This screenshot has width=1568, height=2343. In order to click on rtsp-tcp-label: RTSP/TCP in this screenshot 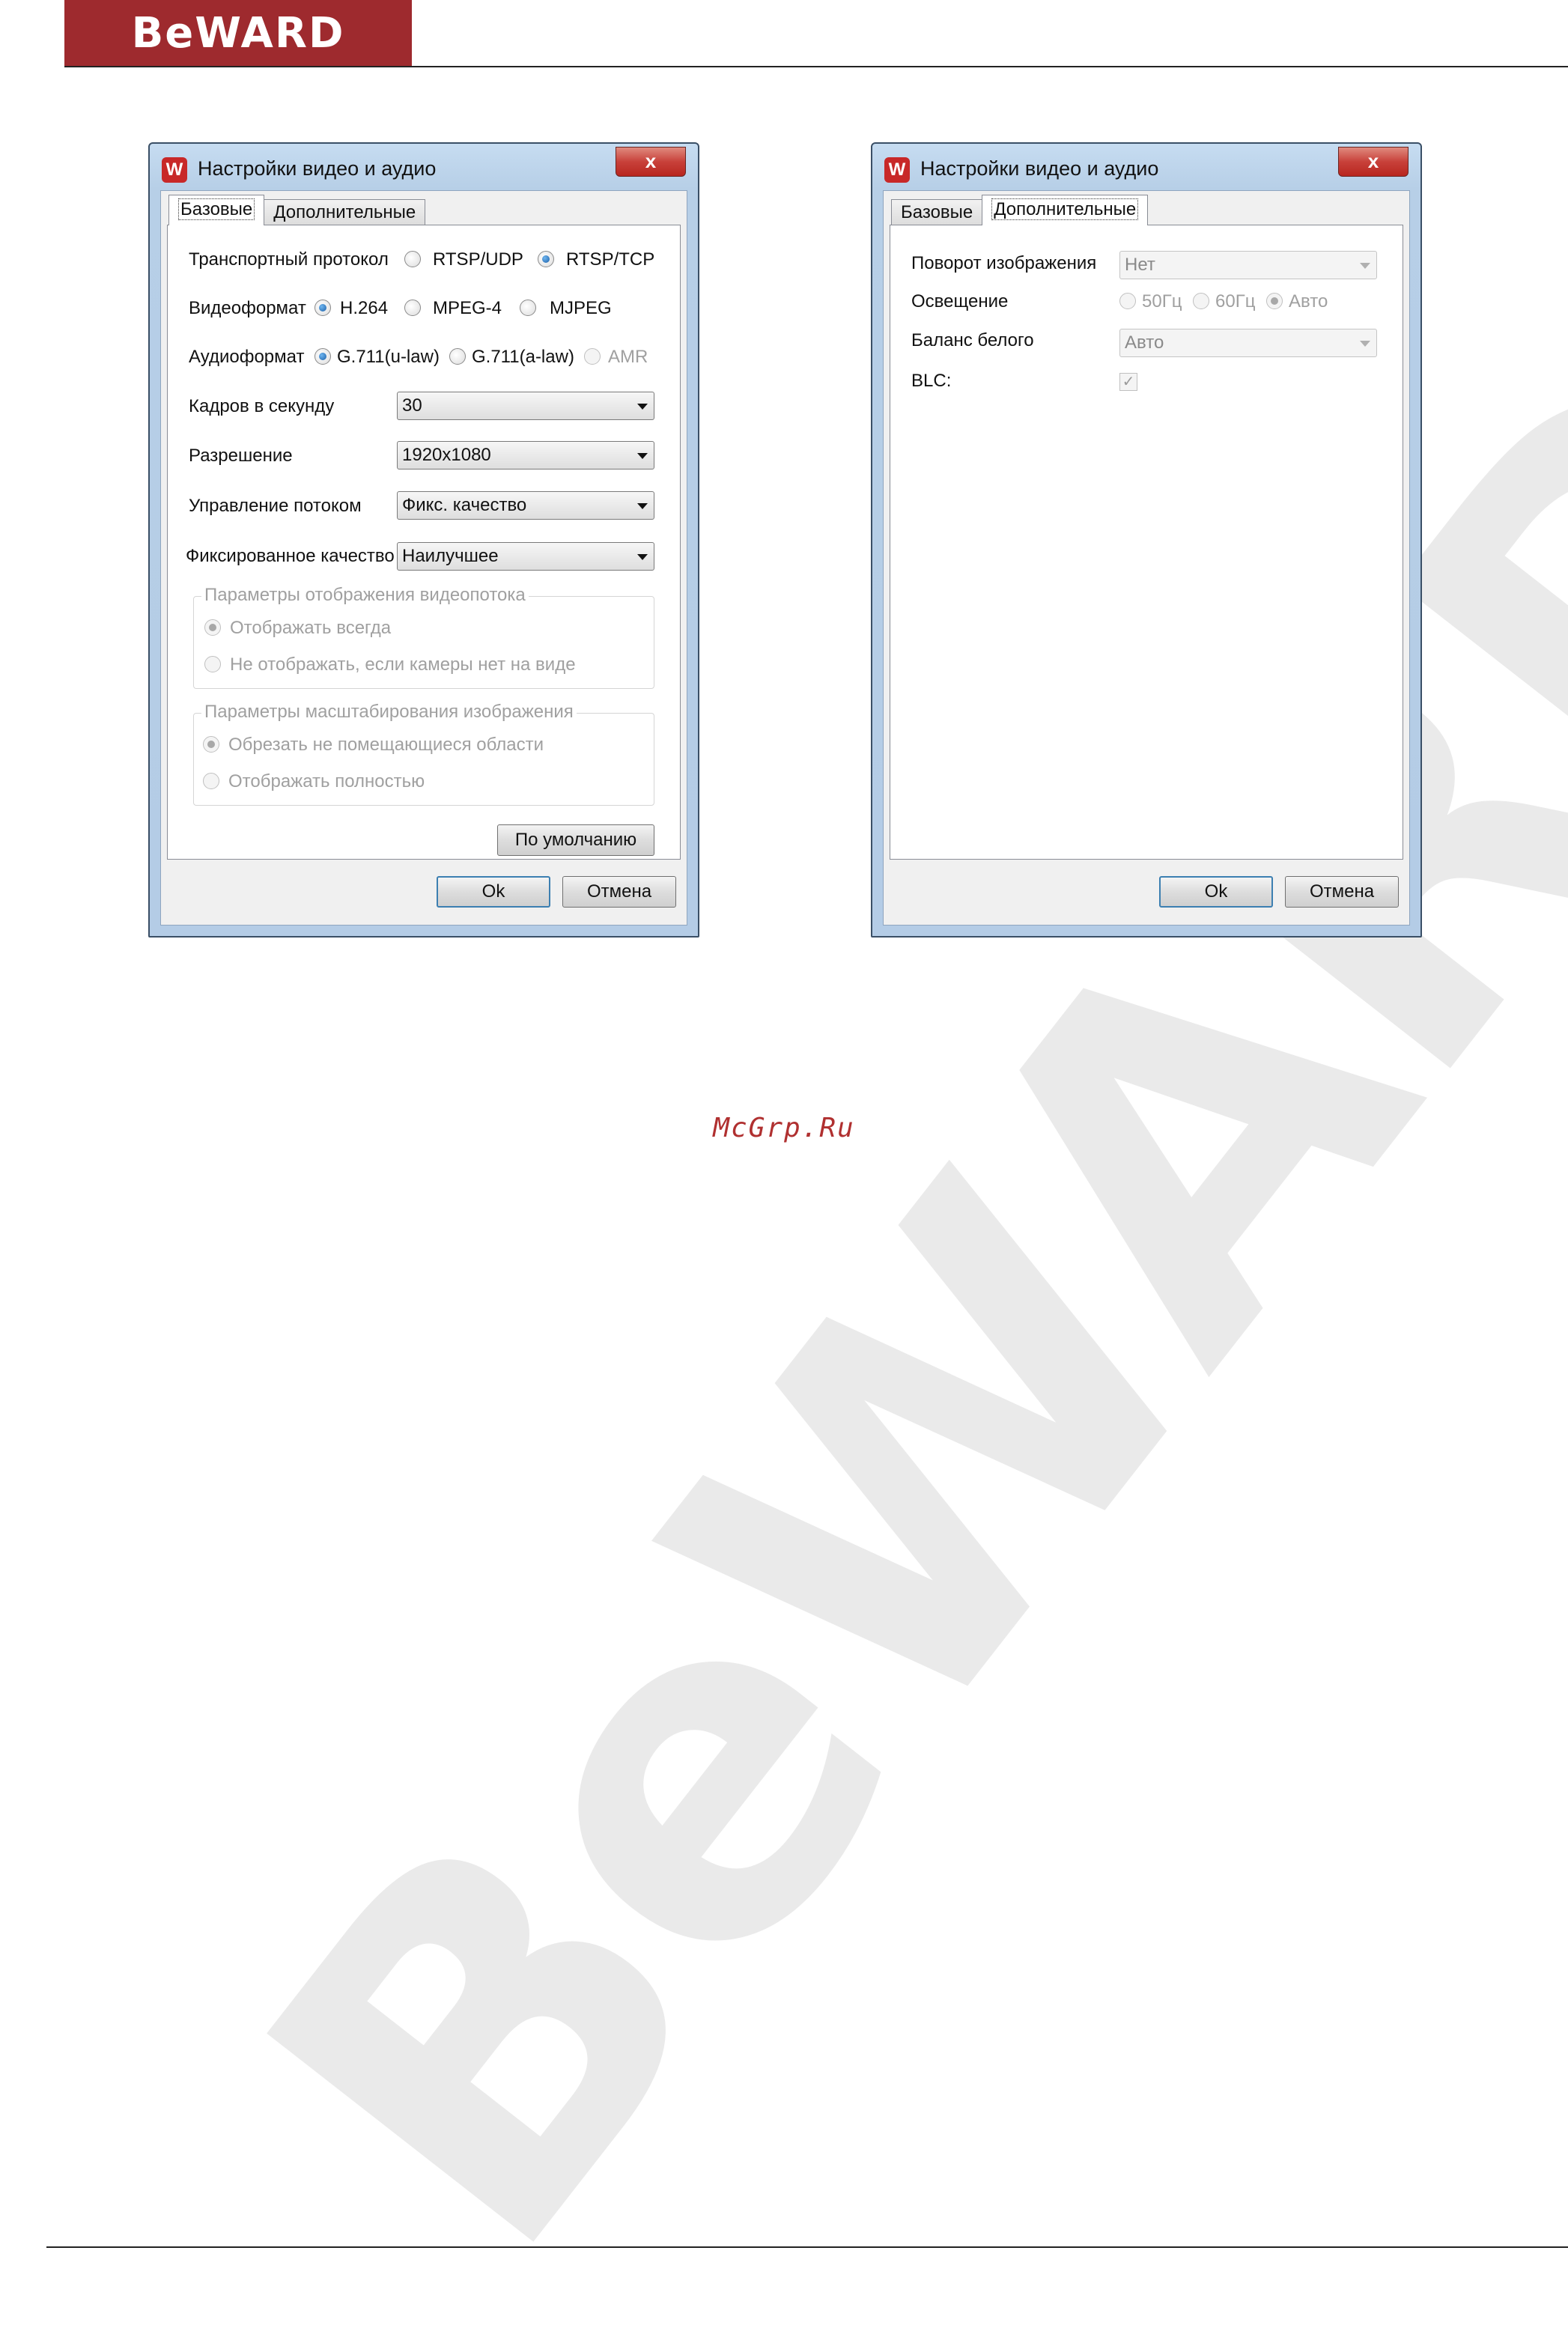, I will do `click(610, 259)`.